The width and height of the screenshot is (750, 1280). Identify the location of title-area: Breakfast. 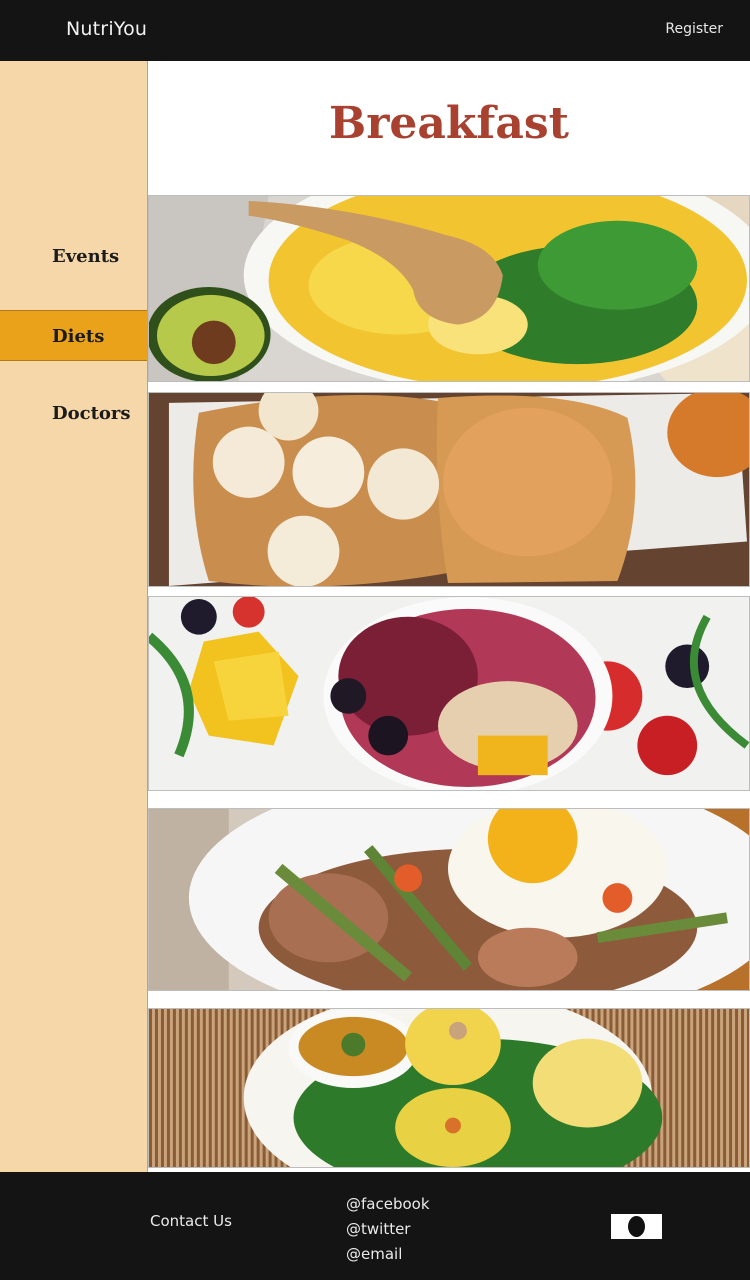
(449, 128).